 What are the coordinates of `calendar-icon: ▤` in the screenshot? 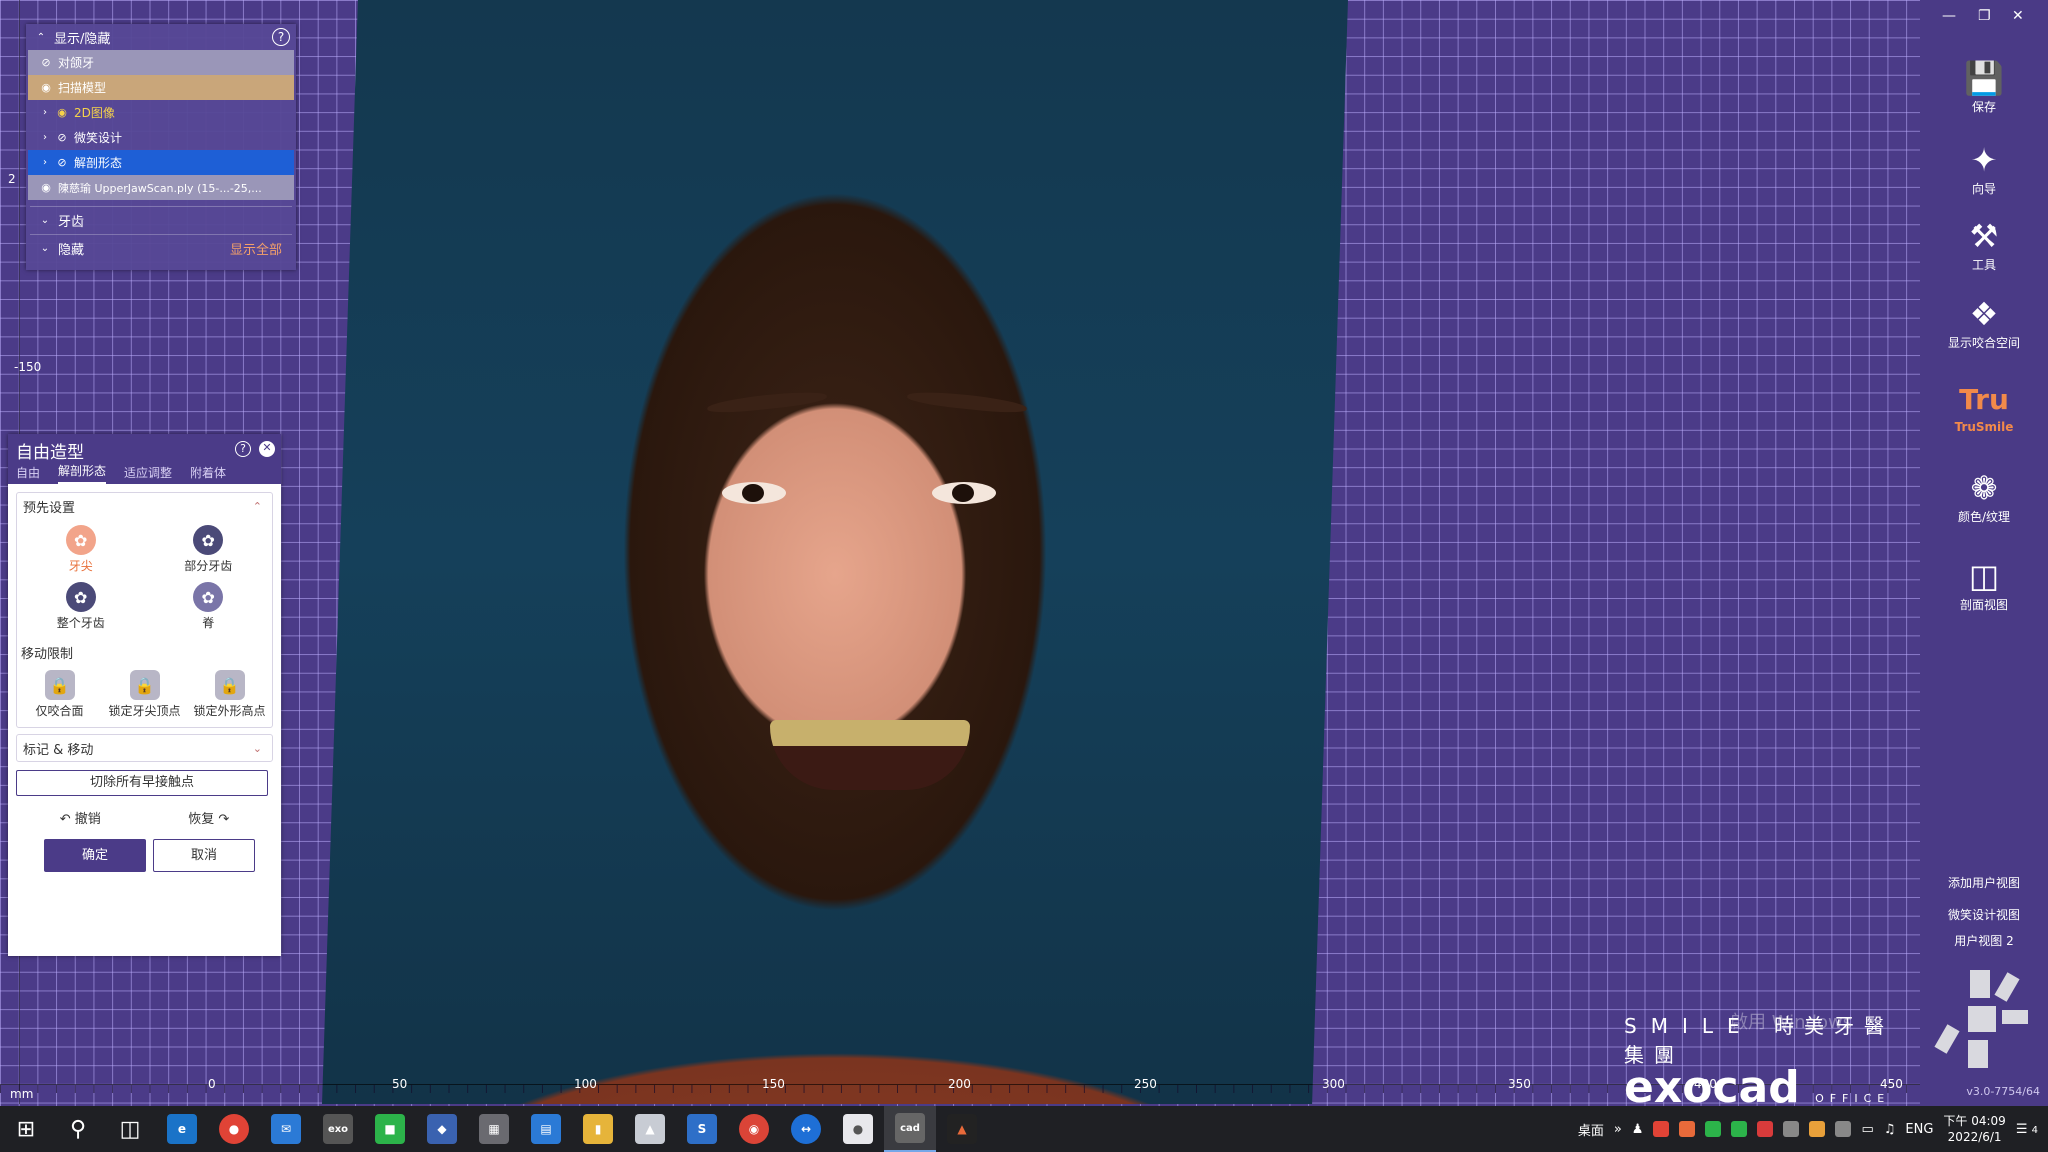 It's located at (546, 1129).